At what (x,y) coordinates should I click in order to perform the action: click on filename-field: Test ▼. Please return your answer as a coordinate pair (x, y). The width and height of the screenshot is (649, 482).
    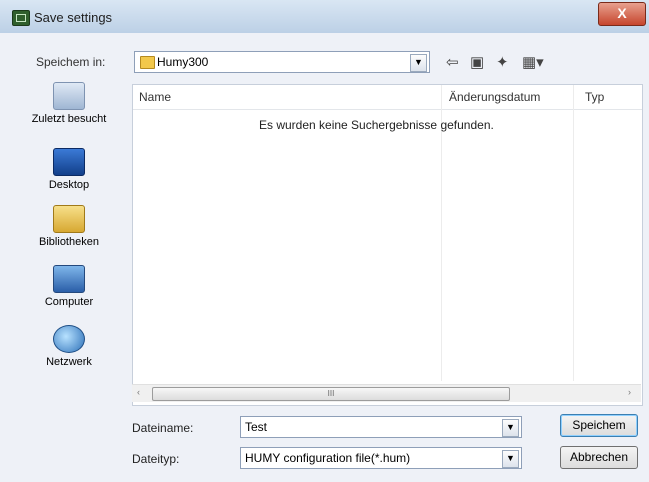
    Looking at the image, I should click on (381, 427).